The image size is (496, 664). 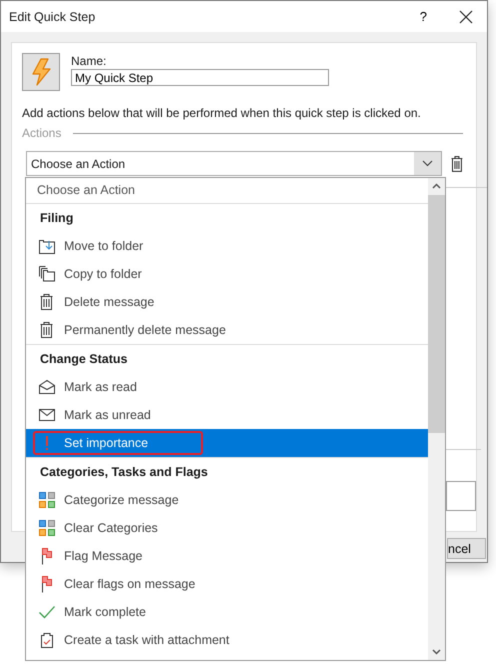 What do you see at coordinates (466, 17) in the screenshot?
I see `close-icon` at bounding box center [466, 17].